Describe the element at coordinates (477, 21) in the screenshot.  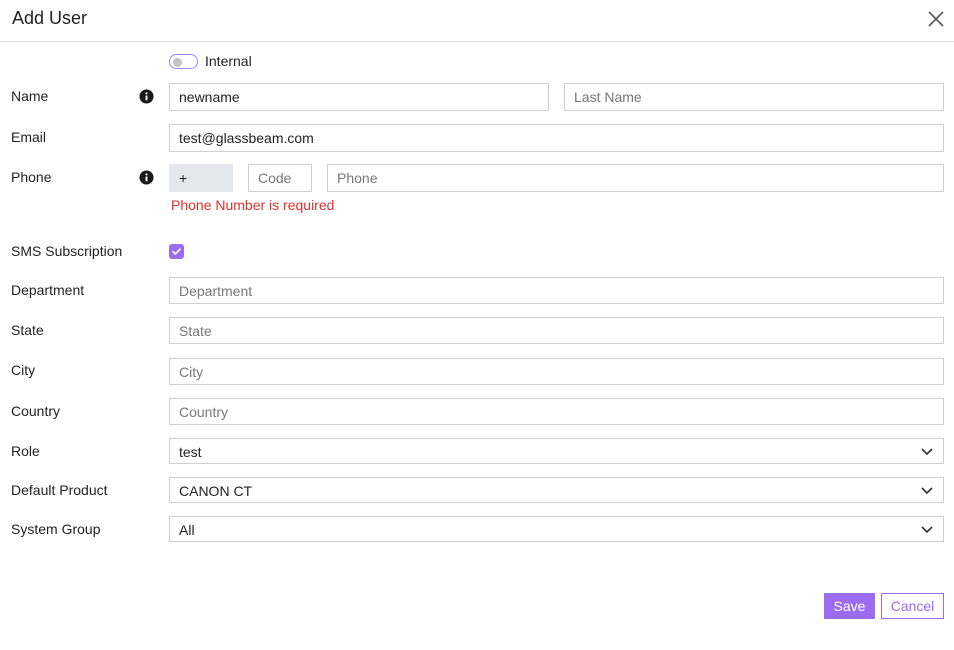
I see `dialog-header: Add User` at that location.